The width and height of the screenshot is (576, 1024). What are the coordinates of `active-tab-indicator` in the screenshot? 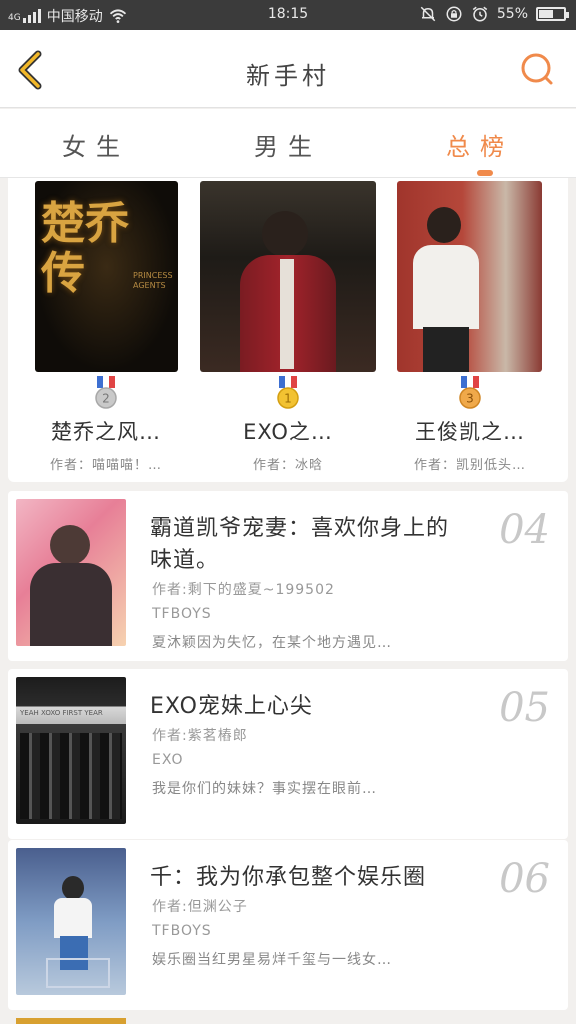 It's located at (485, 173).